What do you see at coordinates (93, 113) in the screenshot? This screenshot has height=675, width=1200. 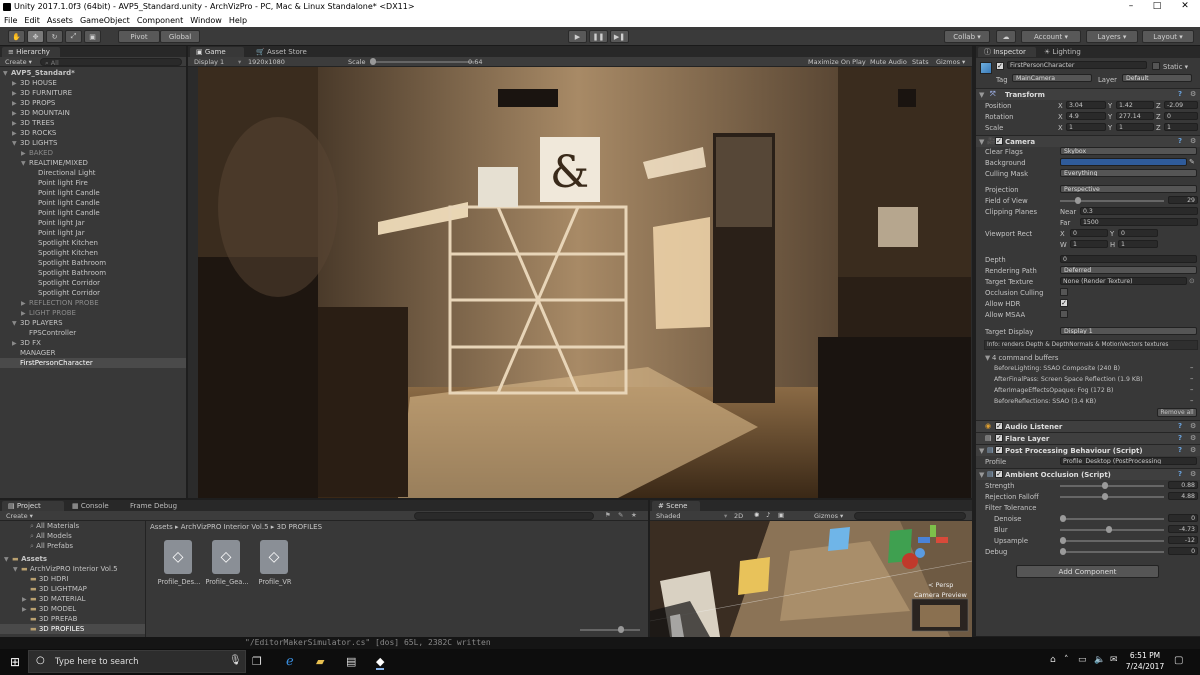 I see `hierarchy-item: ▶ 3D MOUNTAIN` at bounding box center [93, 113].